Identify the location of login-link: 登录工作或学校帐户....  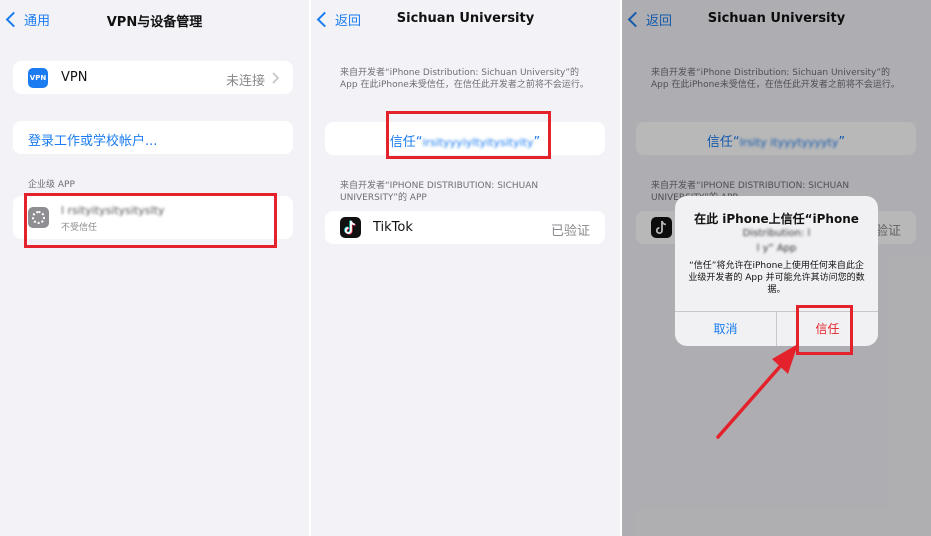
(92, 139).